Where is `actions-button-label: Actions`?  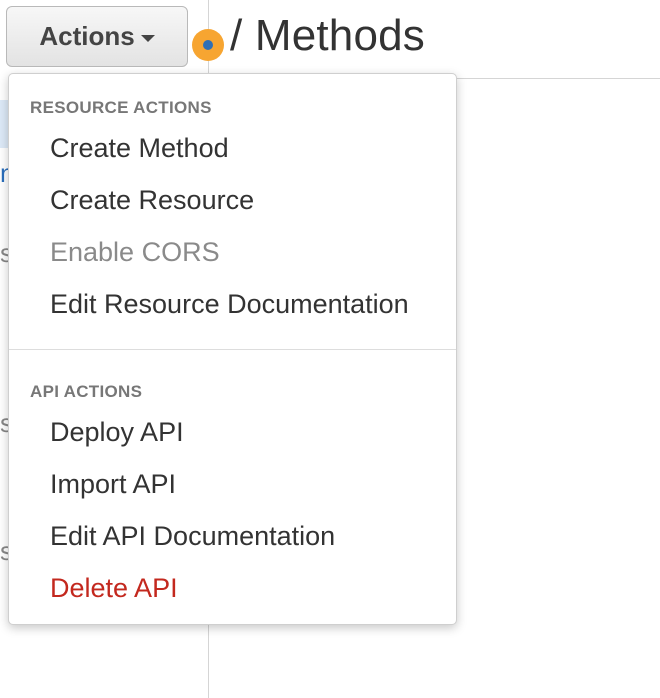 actions-button-label: Actions is located at coordinates (87, 36).